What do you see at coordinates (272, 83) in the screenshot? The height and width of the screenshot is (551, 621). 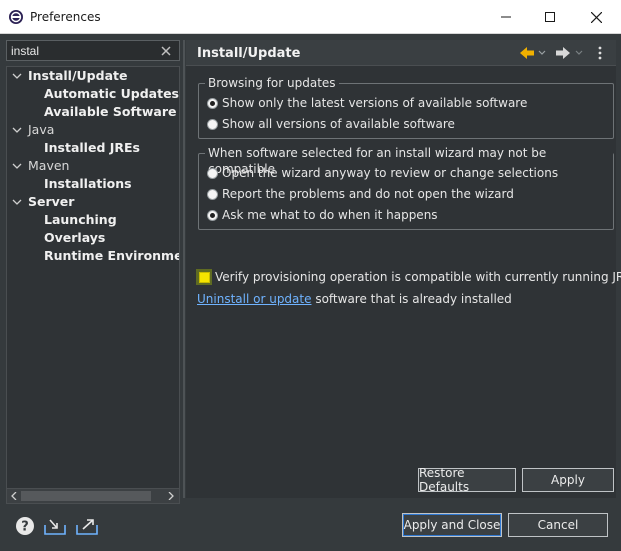 I see `browsing-group-legend: Browsing for updates` at bounding box center [272, 83].